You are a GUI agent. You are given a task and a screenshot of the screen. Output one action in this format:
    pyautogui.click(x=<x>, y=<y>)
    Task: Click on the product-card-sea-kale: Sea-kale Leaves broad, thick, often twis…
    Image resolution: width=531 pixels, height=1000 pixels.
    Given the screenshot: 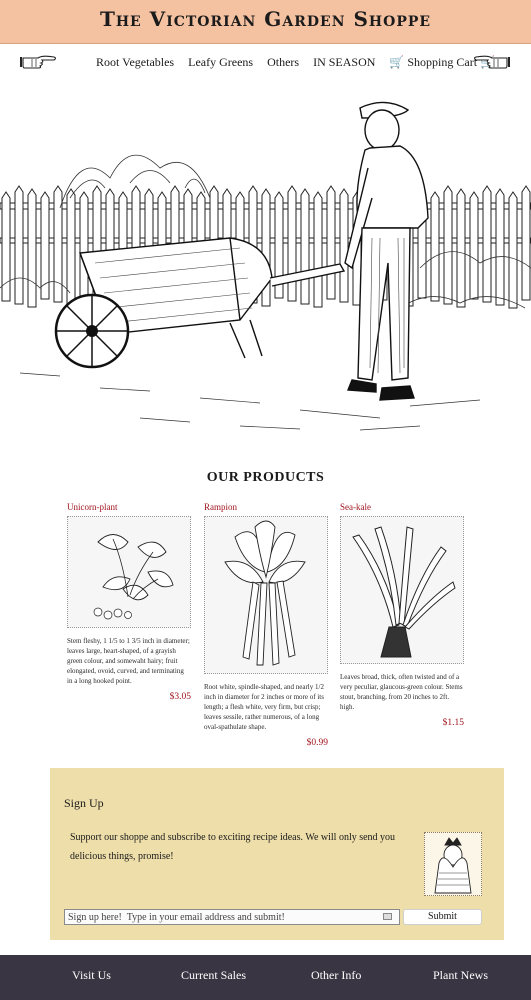 What is the action you would take?
    pyautogui.click(x=402, y=615)
    